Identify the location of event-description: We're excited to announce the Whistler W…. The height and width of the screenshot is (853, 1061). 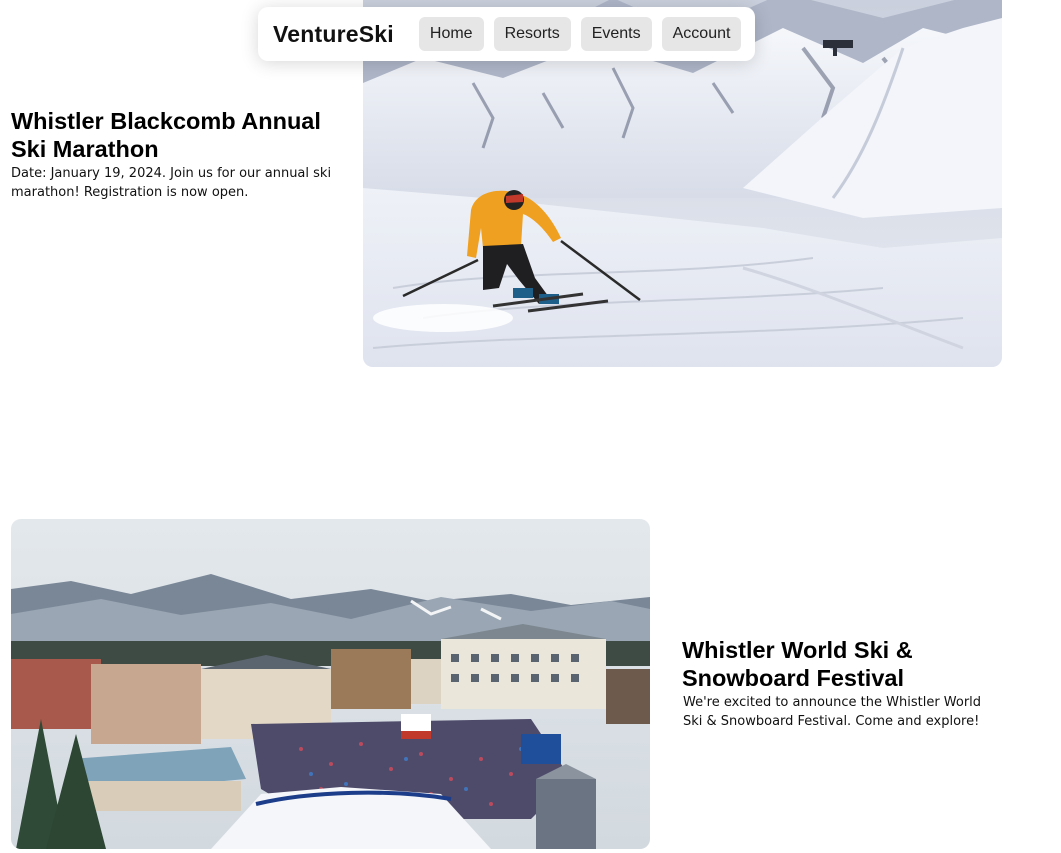
(832, 712).